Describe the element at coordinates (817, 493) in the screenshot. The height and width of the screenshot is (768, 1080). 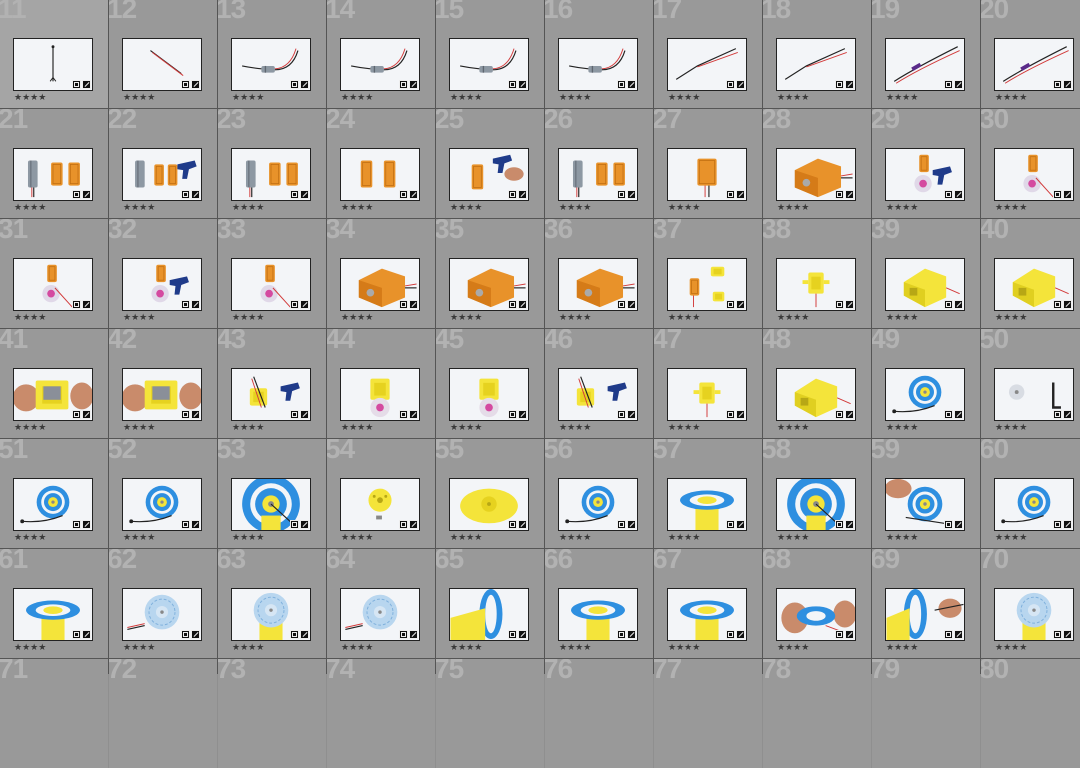
I see `grid-cell: 58 ★★★★` at that location.